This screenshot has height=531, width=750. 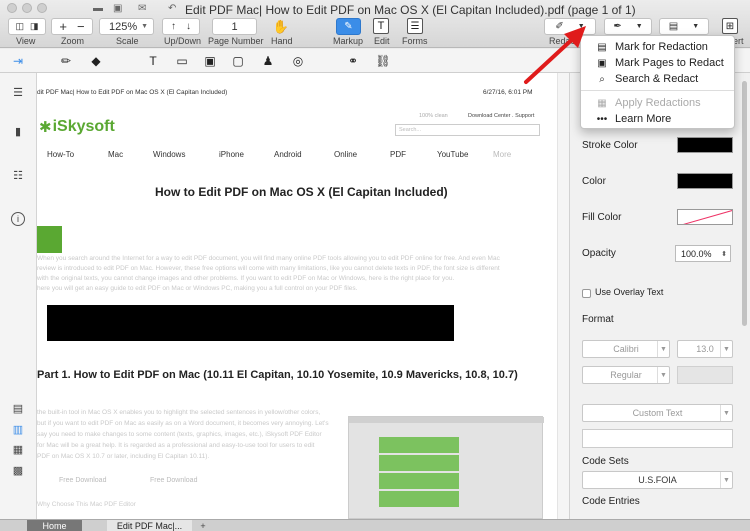 I want to click on zoom-in-icon: +, so click(x=63, y=26).